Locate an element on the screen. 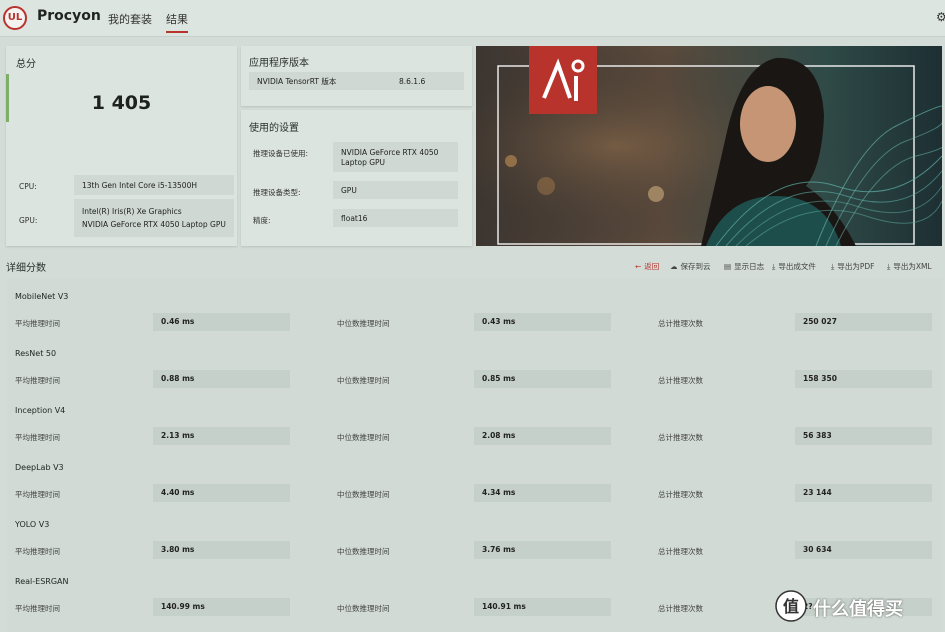  watermark-text: 什么值得买 is located at coordinates (858, 609).